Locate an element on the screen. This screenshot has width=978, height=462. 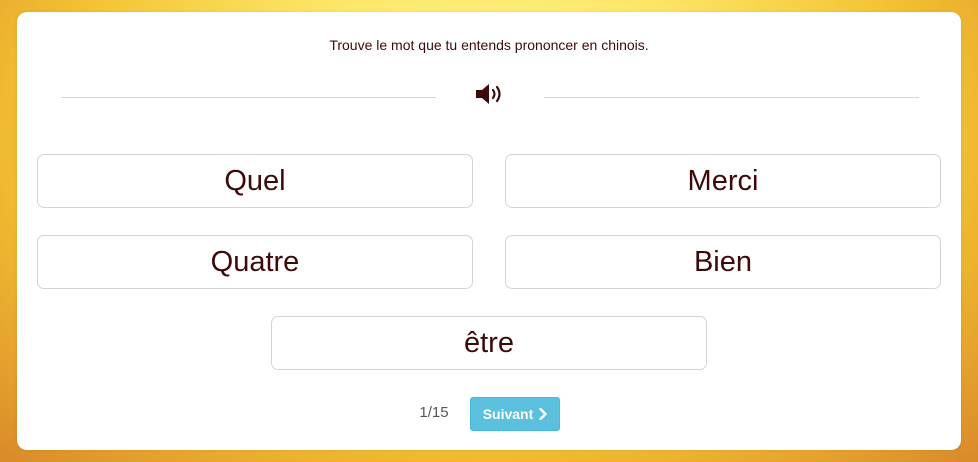
speaker-volume-icon is located at coordinates (488, 94).